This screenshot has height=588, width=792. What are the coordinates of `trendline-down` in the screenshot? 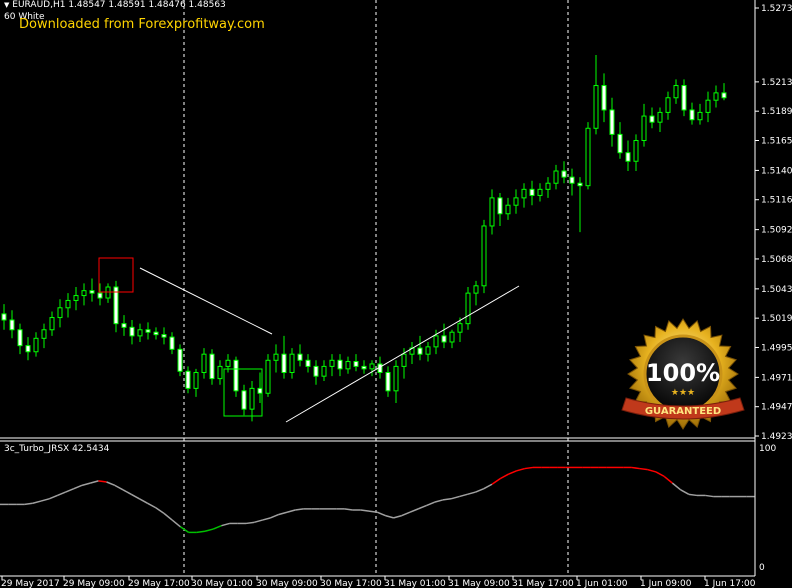 It's located at (206, 301).